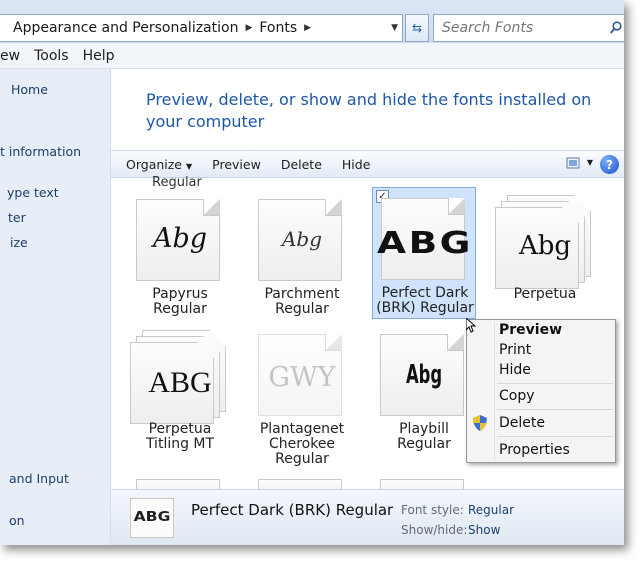 Image resolution: width=640 pixels, height=562 pixels. Describe the element at coordinates (17, 520) in the screenshot. I see `nav-link-personalization: on` at that location.